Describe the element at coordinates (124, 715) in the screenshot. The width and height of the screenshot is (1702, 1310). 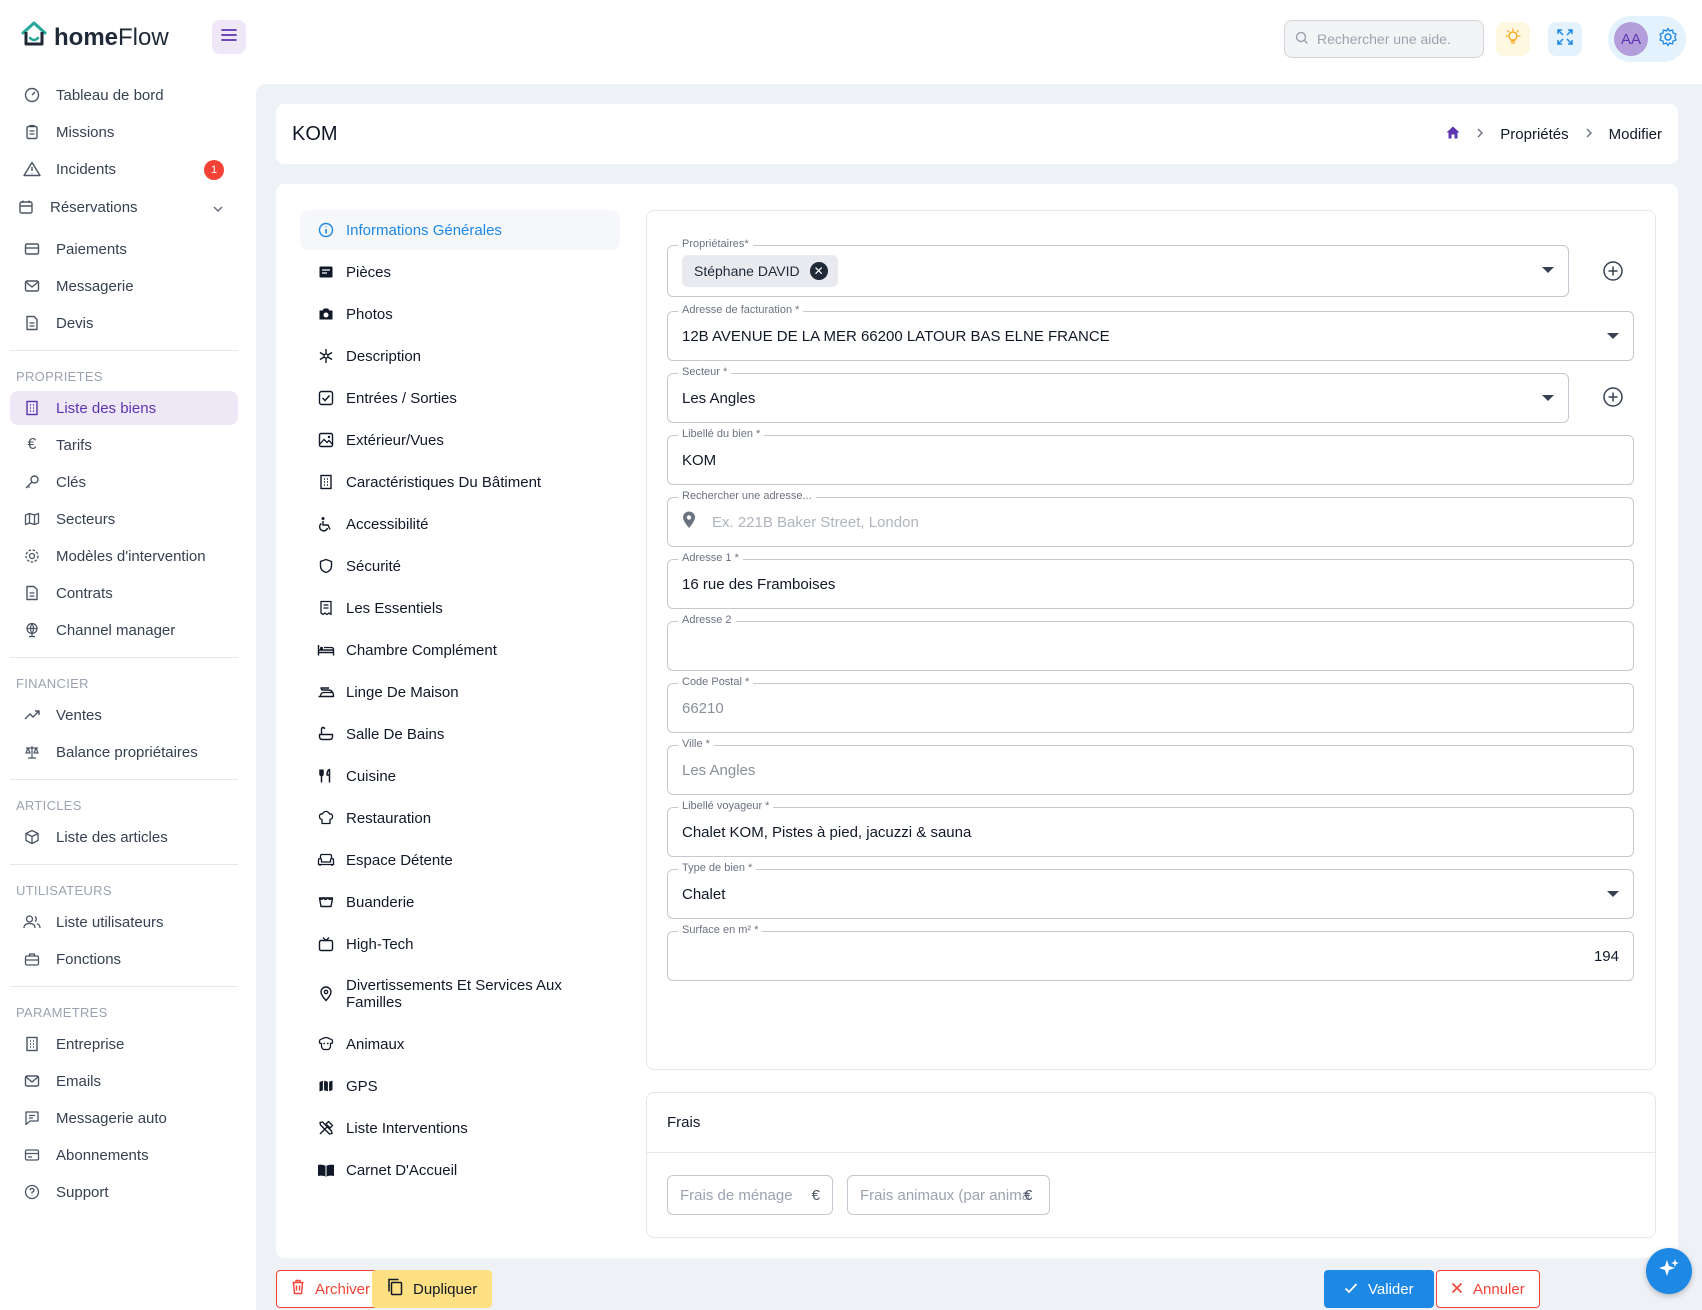
I see `sidebar-item-ventes: Ventes` at that location.